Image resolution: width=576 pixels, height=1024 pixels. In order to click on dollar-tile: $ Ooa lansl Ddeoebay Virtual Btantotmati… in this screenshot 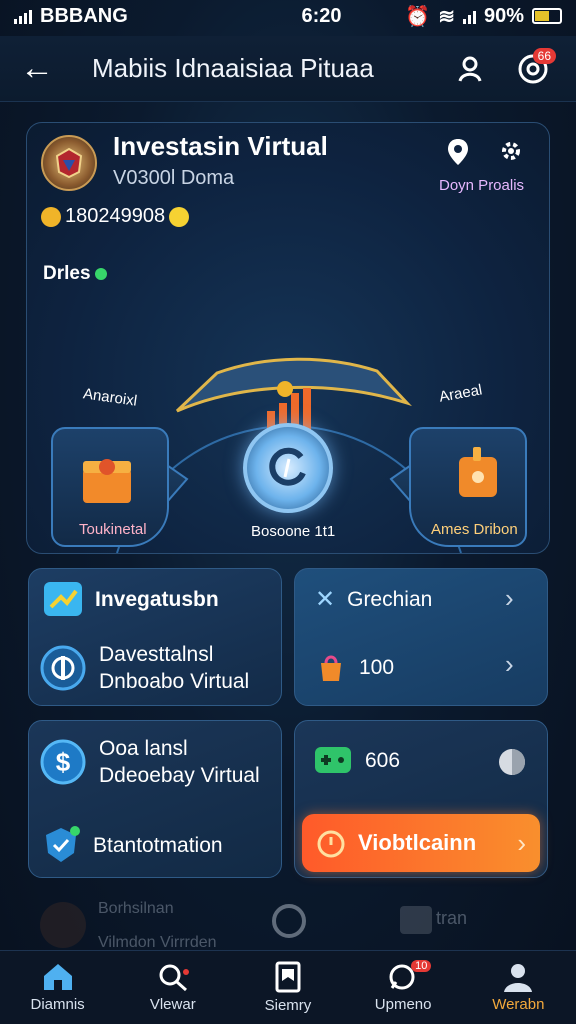, I will do `click(155, 799)`.